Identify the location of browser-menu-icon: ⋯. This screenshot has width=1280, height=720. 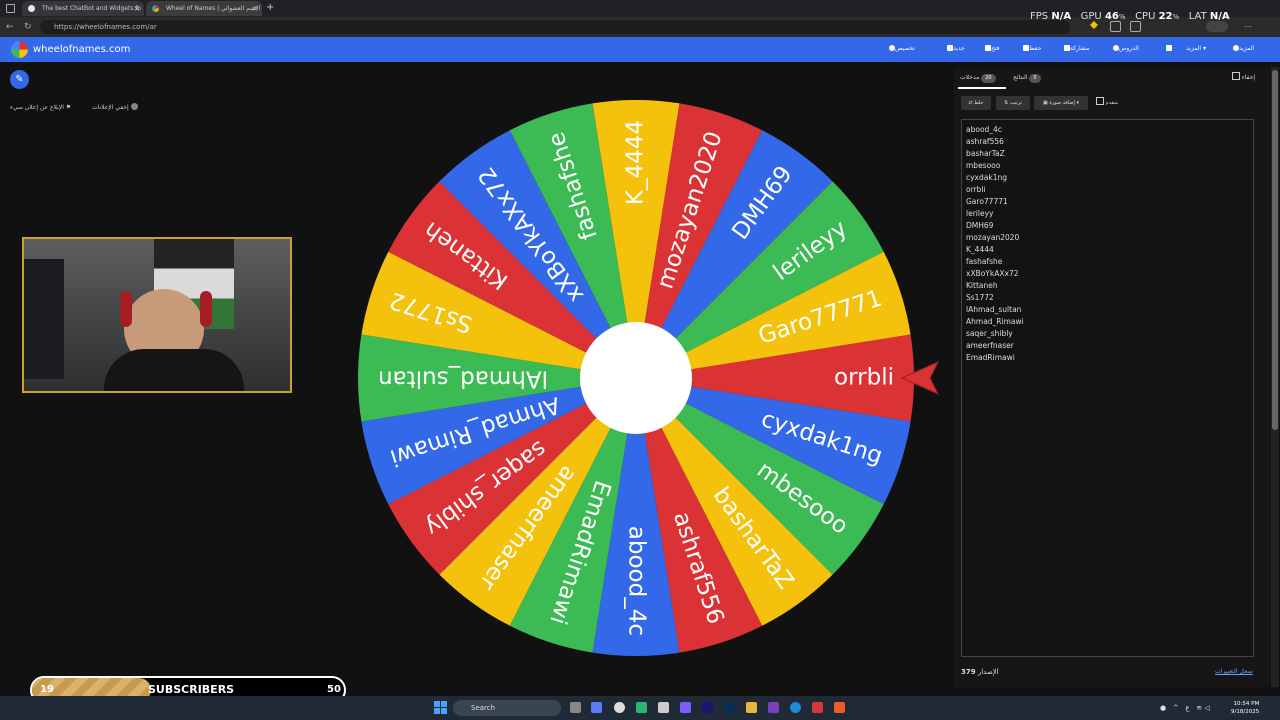
(1248, 27).